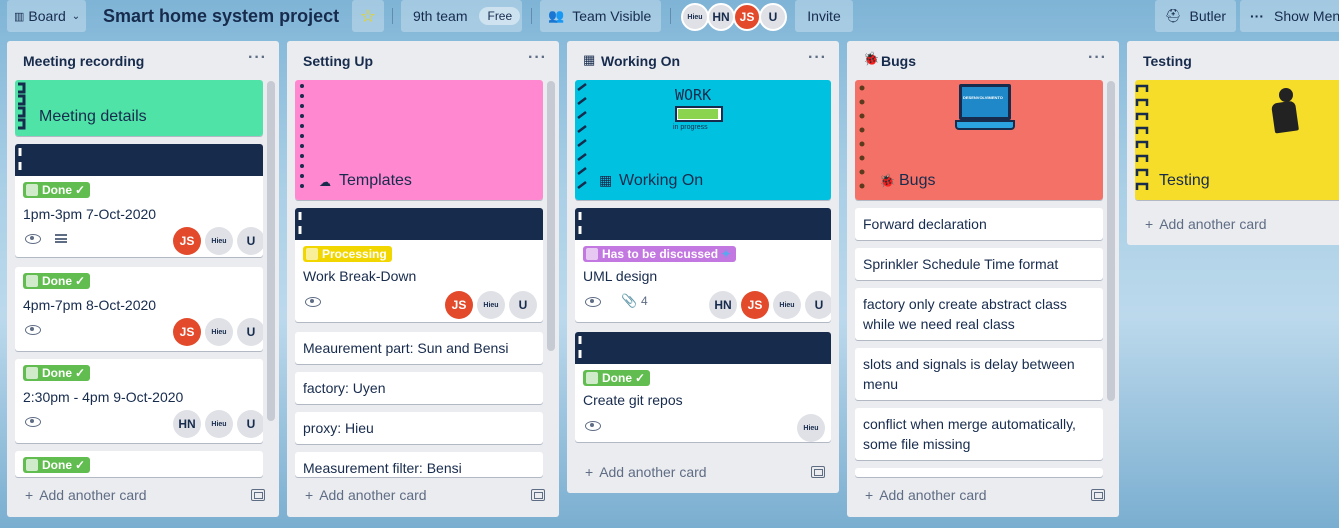 This screenshot has height=528, width=1339. What do you see at coordinates (979, 472) in the screenshot?
I see `list-card` at bounding box center [979, 472].